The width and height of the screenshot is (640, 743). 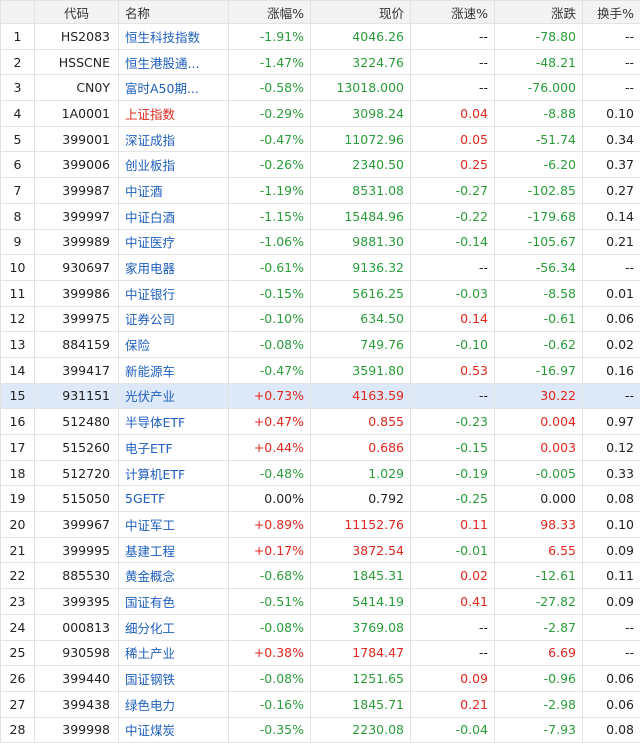 What do you see at coordinates (77, 473) in the screenshot?
I see `row-code: 512720` at bounding box center [77, 473].